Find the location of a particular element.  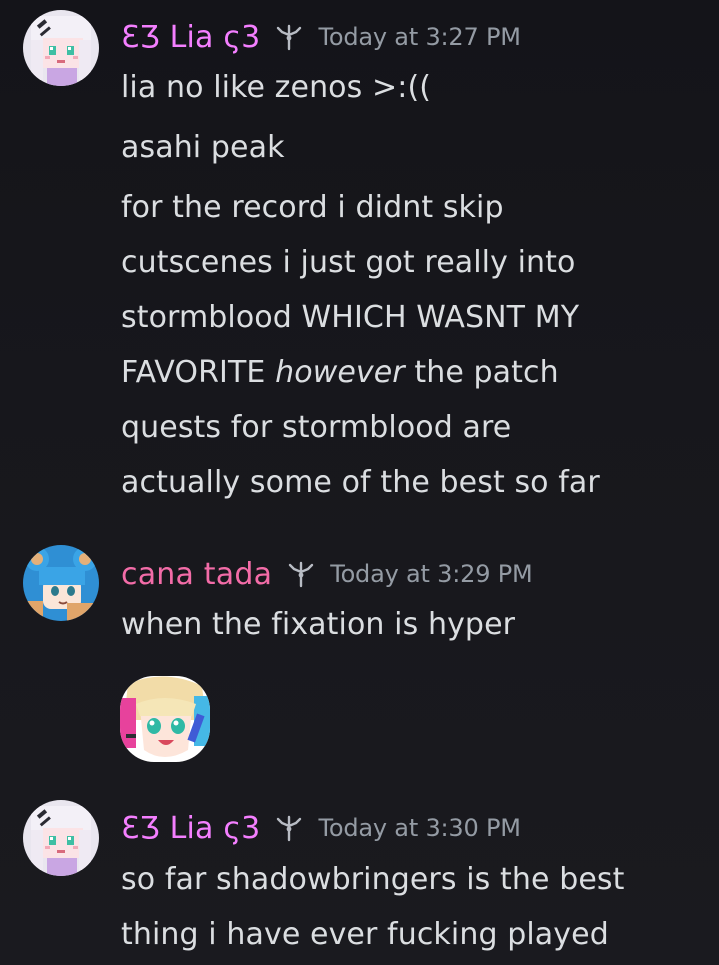

text-segment: FAVORITE is located at coordinates (198, 372).